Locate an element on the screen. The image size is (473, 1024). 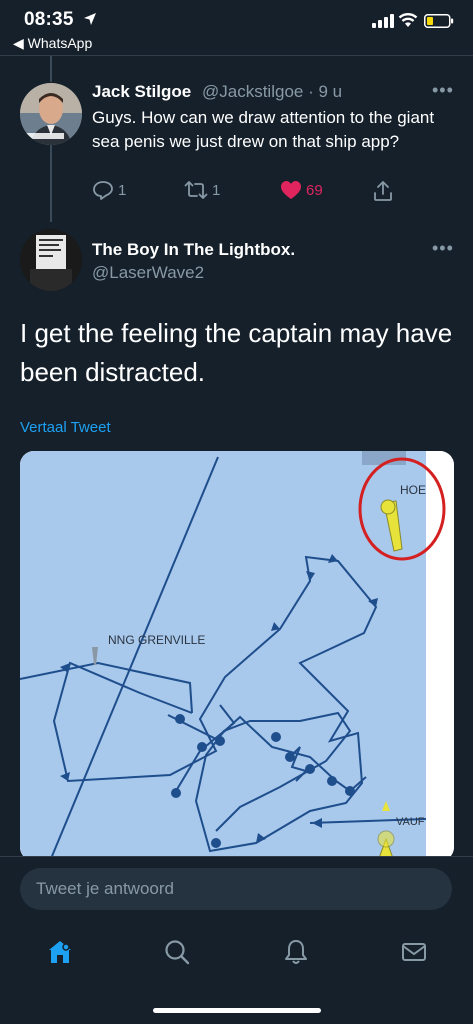
avatar-laserwave2 is located at coordinates (51, 260).